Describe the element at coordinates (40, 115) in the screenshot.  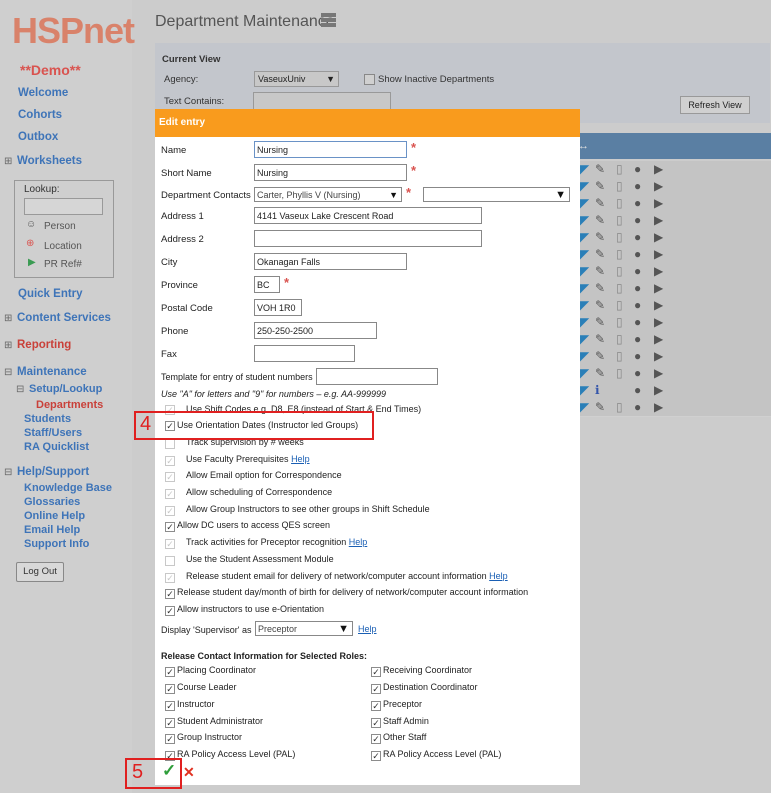
I see `nav-cohorts: Cohorts` at that location.